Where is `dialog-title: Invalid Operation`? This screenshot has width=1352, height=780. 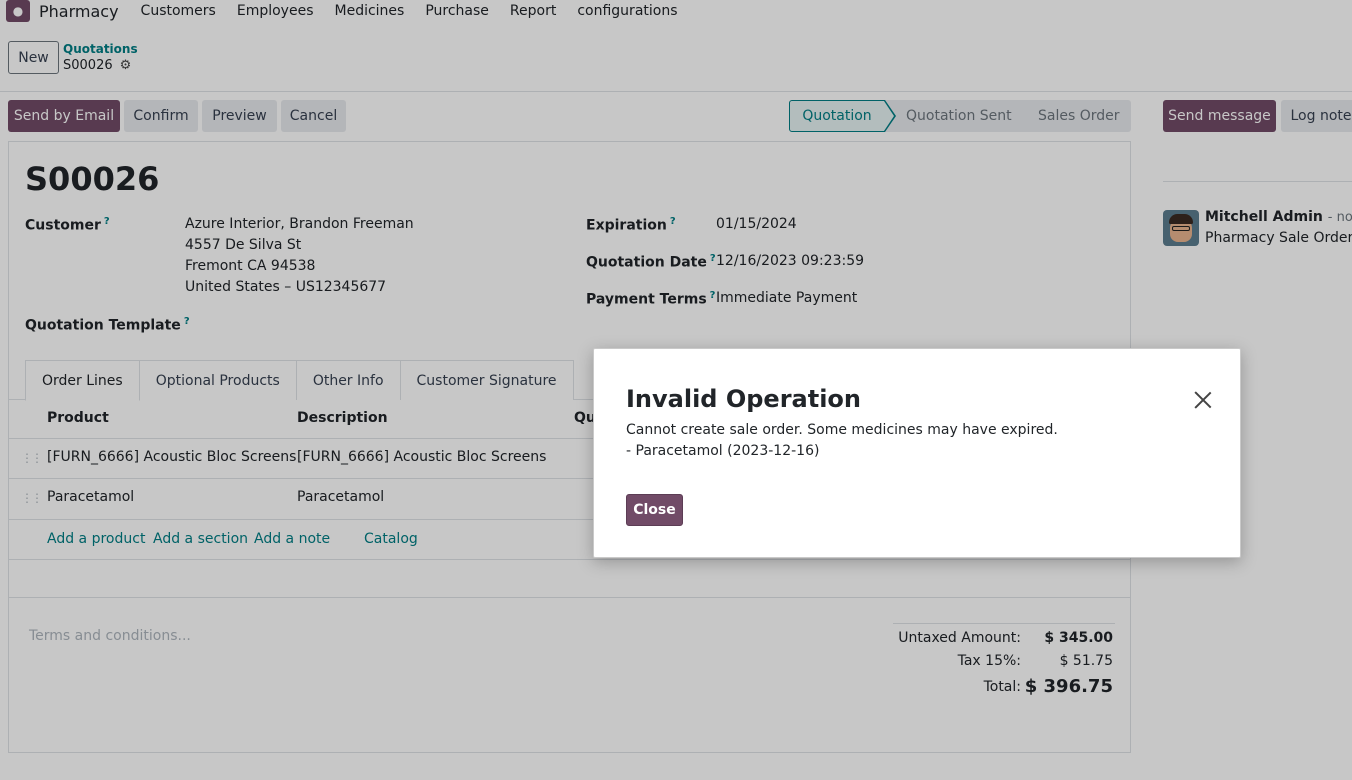 dialog-title: Invalid Operation is located at coordinates (744, 399).